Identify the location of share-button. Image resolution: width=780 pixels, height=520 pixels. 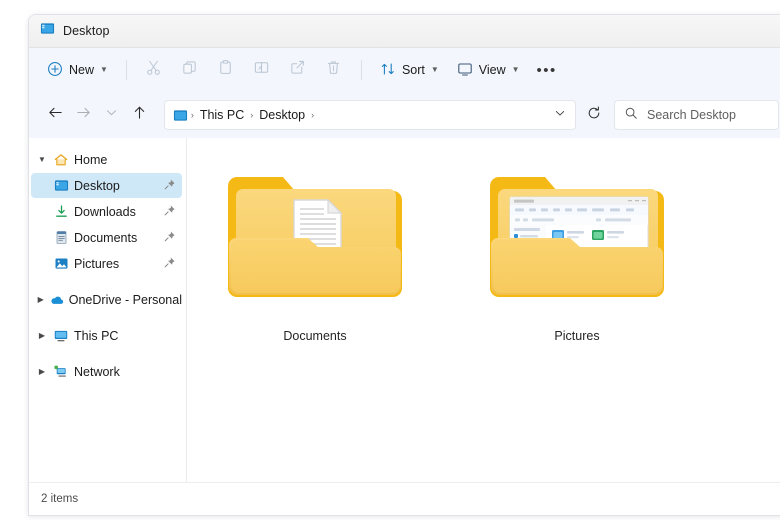
(298, 70).